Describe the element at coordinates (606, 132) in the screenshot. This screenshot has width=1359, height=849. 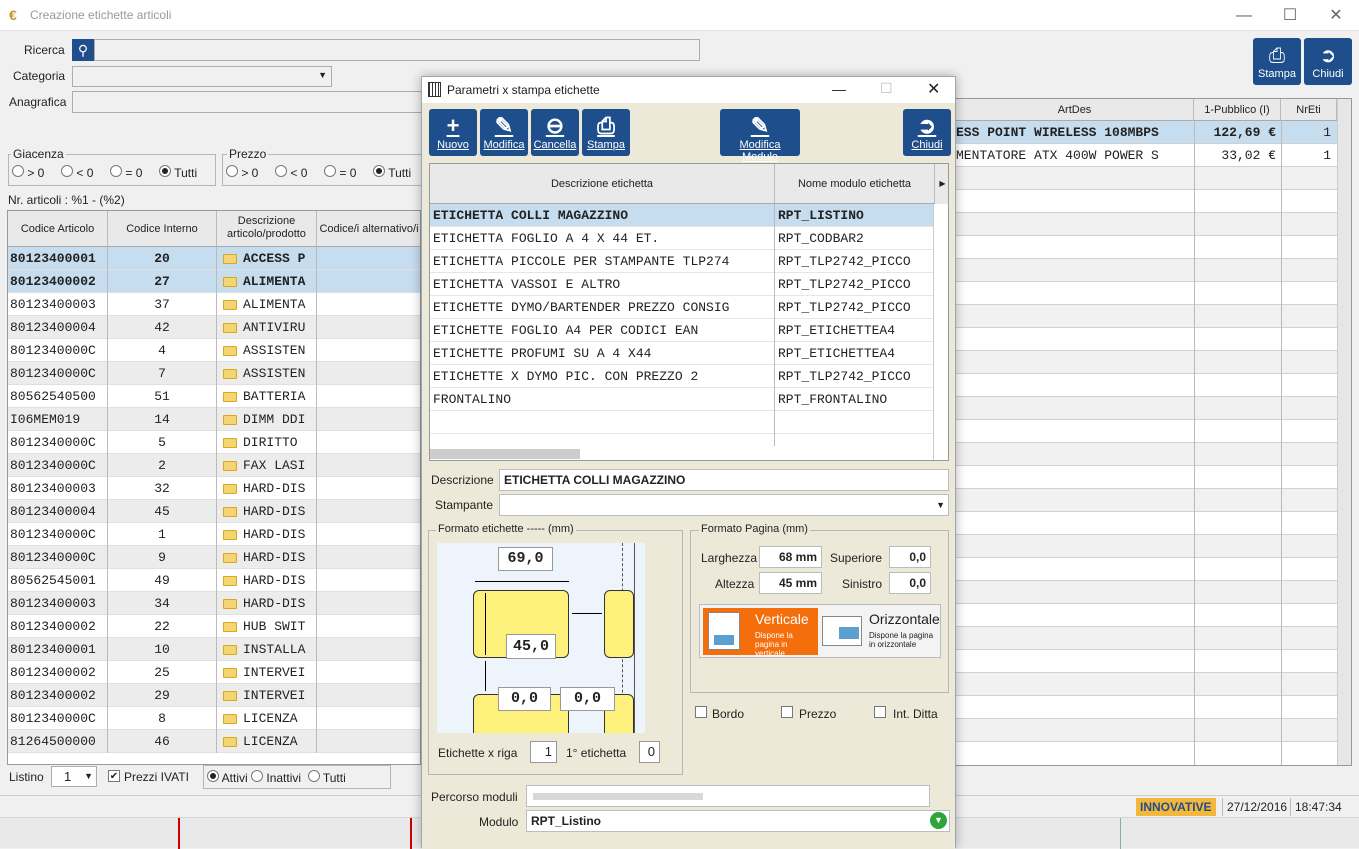
I see `dialog-stampa-button: ⎙ Stampa` at that location.